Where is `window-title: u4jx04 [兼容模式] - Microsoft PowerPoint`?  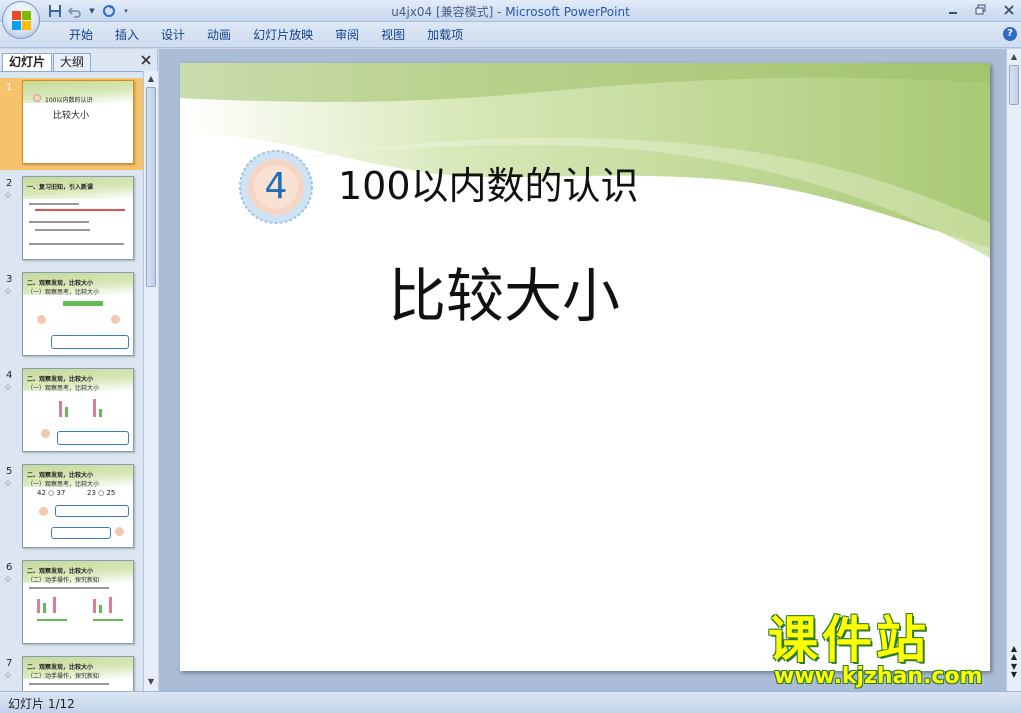
window-title: u4jx04 [兼容模式] - Microsoft PowerPoint is located at coordinates (510, 11).